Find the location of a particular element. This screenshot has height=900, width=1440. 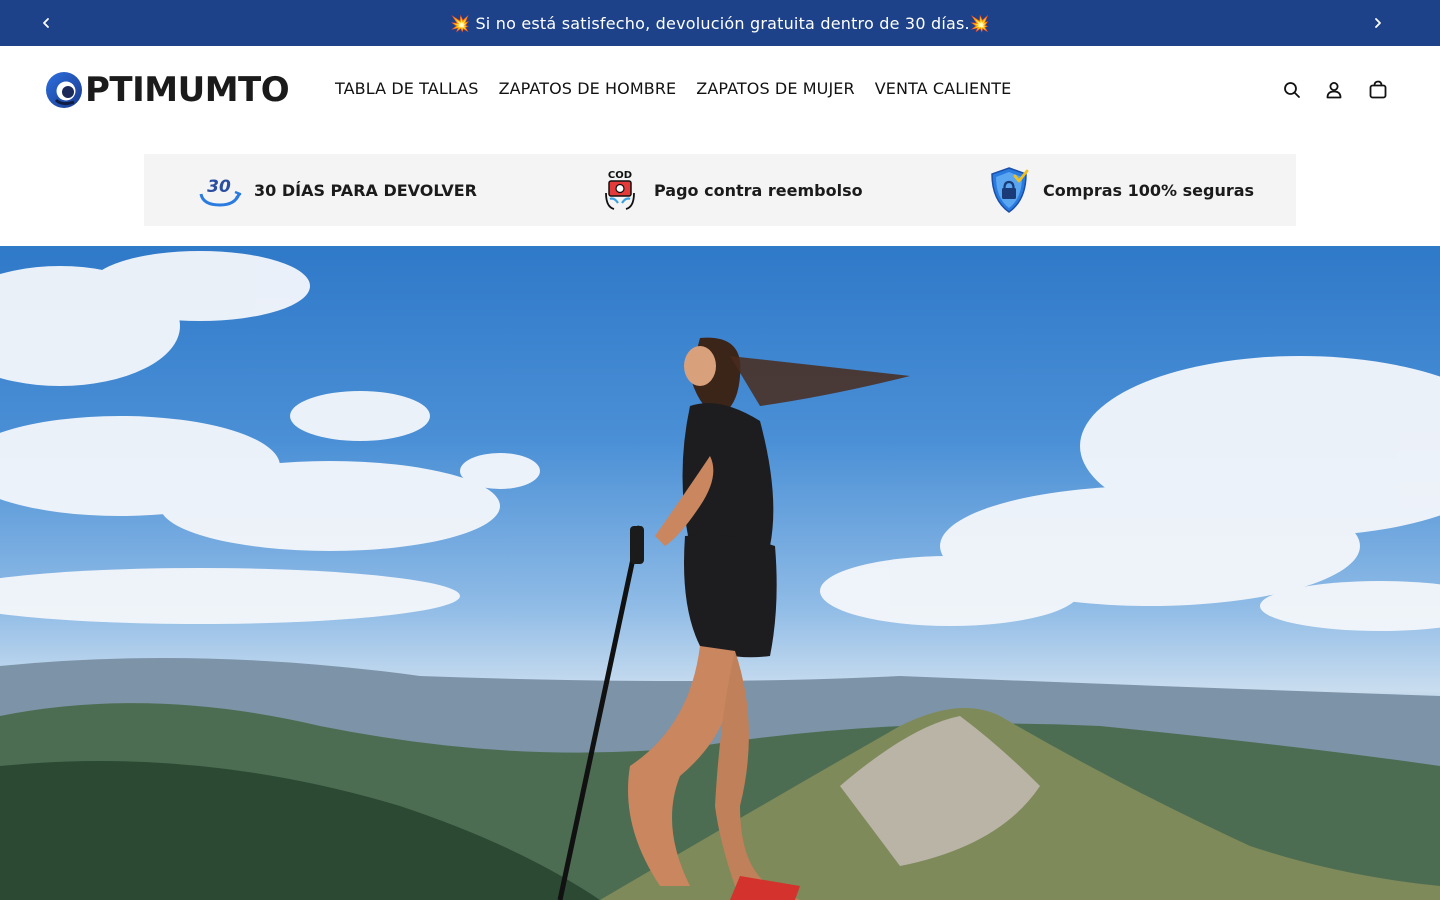

trust-item-secure: Compras 100% seguras is located at coordinates (1119, 190).